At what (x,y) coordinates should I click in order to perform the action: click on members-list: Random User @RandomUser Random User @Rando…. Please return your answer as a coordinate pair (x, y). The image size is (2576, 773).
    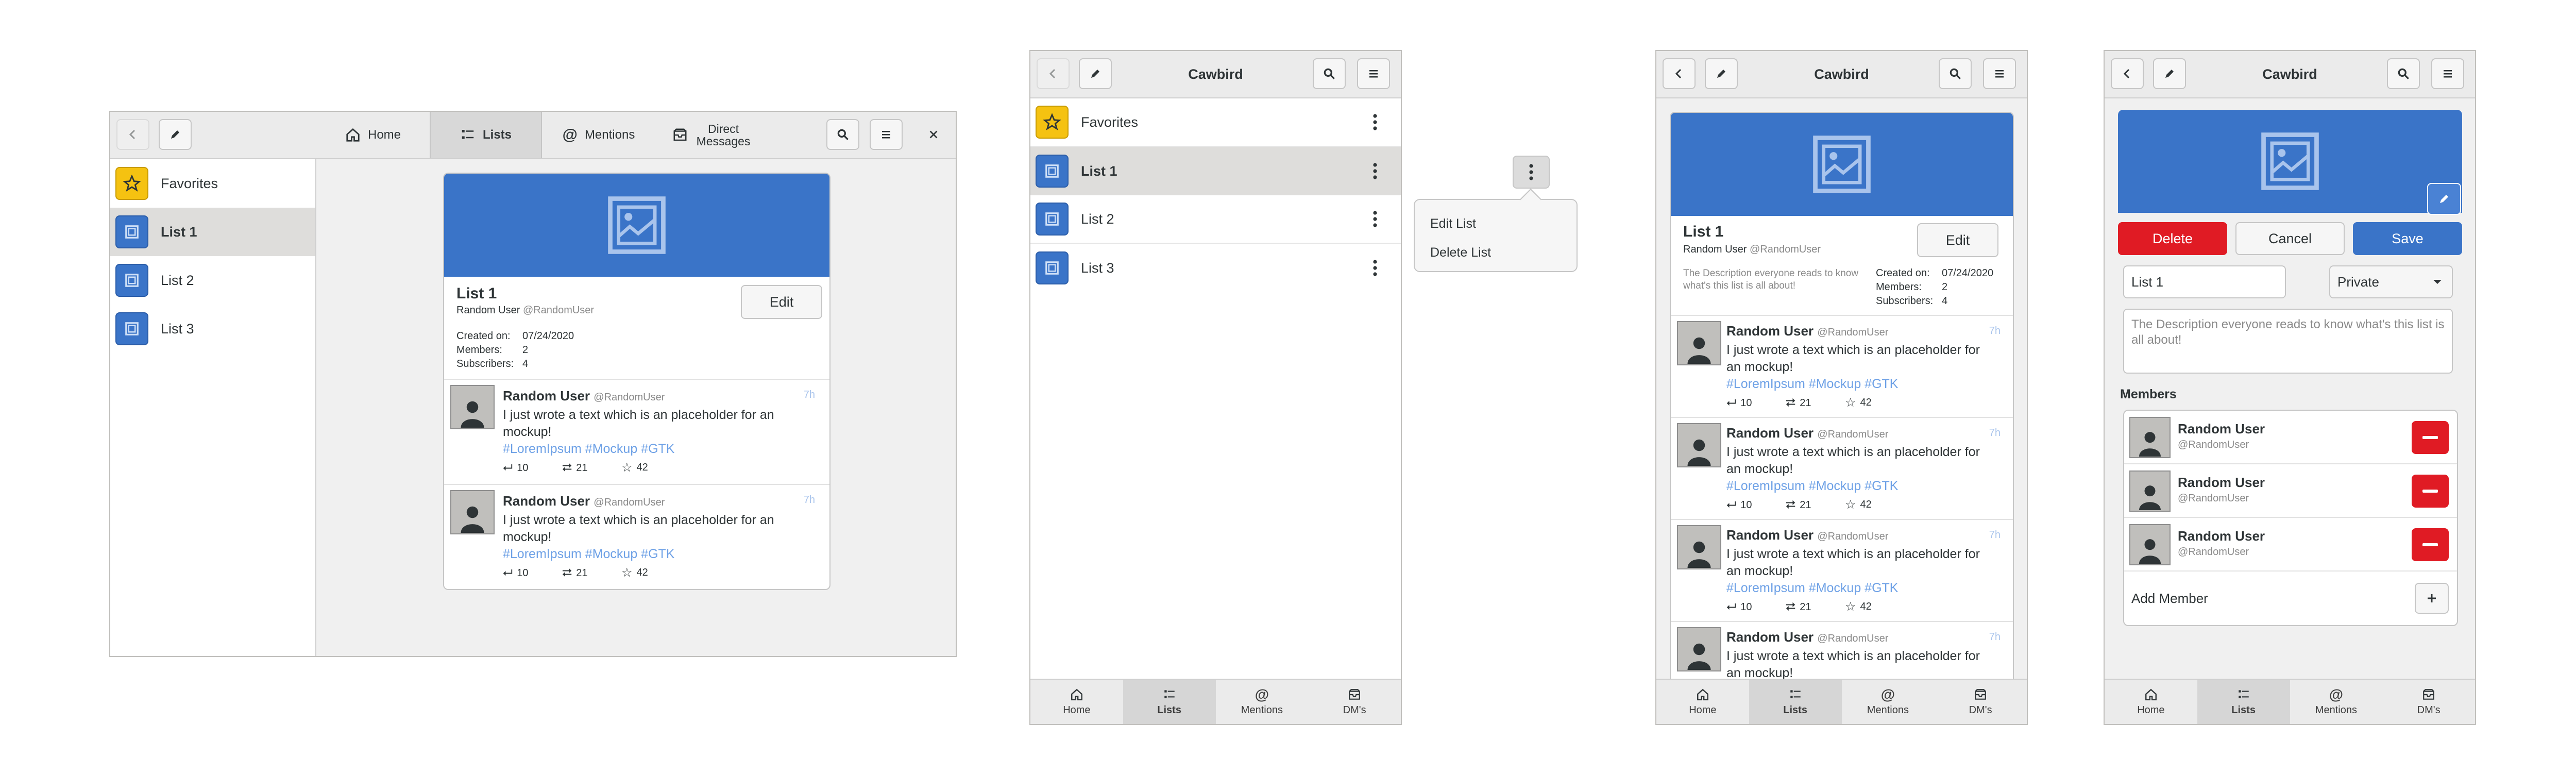
    Looking at the image, I should click on (2290, 518).